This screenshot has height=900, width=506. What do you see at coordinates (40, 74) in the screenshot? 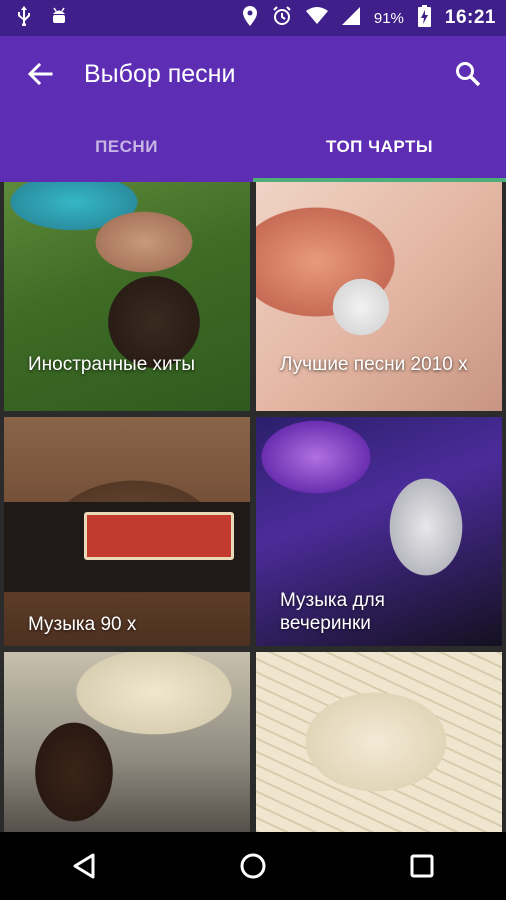
I see `arrow-back-icon` at bounding box center [40, 74].